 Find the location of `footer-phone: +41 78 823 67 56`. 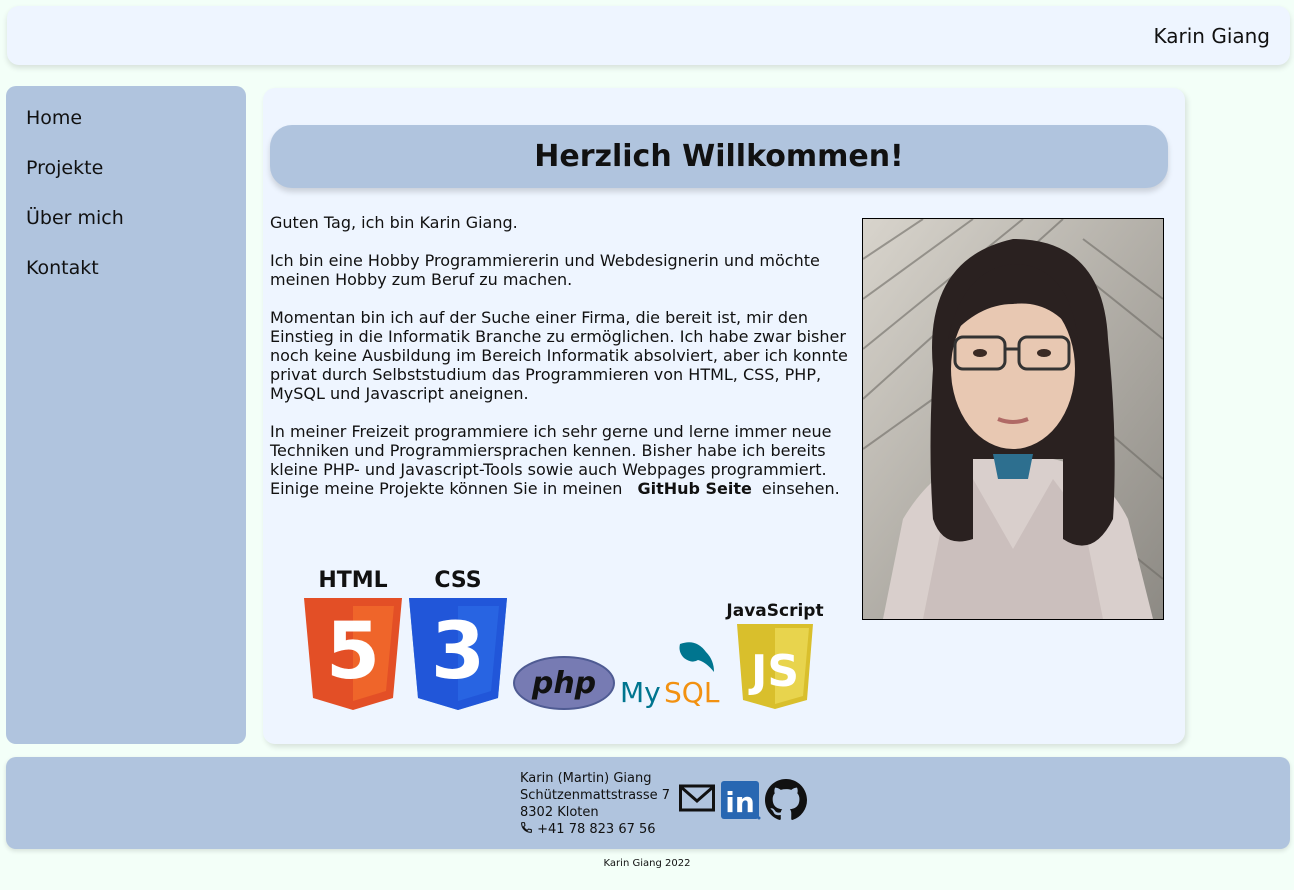

footer-phone: +41 78 823 67 56 is located at coordinates (596, 829).